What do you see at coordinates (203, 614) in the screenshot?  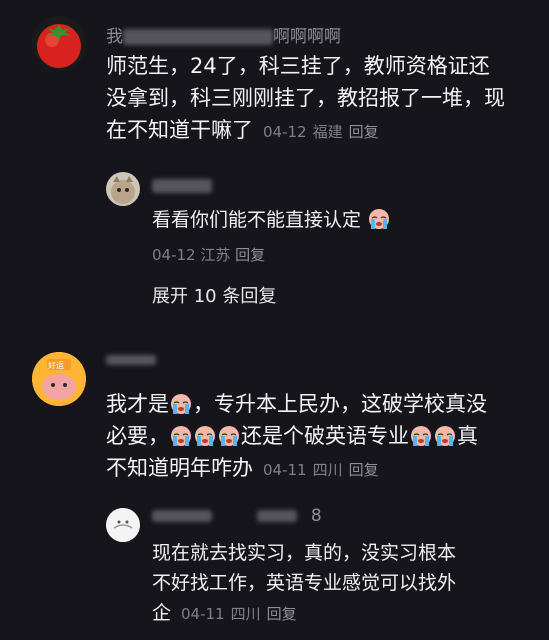 I see `reply-date: 04-11` at bounding box center [203, 614].